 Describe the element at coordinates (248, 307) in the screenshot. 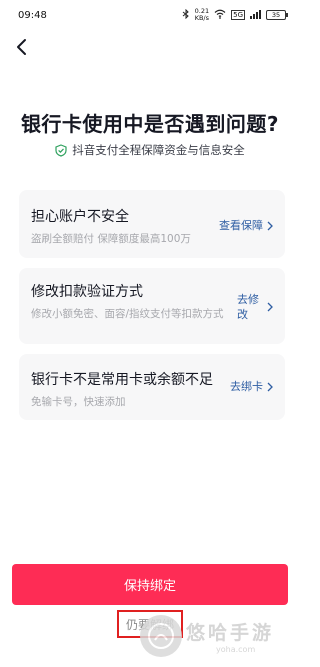

I see `action-label: 去修改` at that location.